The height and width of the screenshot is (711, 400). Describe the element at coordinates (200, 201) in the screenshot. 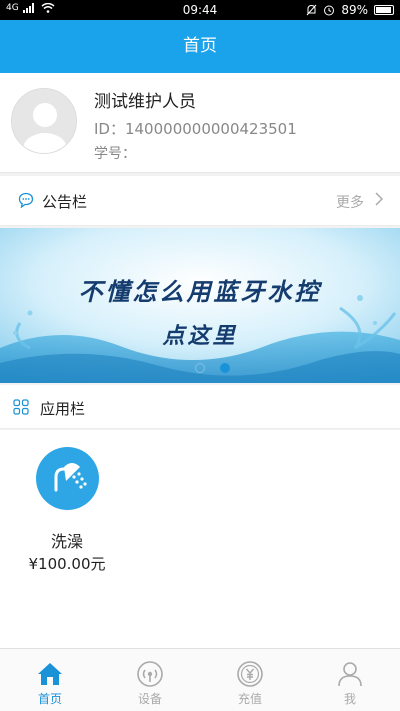

I see `notice-bar: 公告栏 更多` at that location.